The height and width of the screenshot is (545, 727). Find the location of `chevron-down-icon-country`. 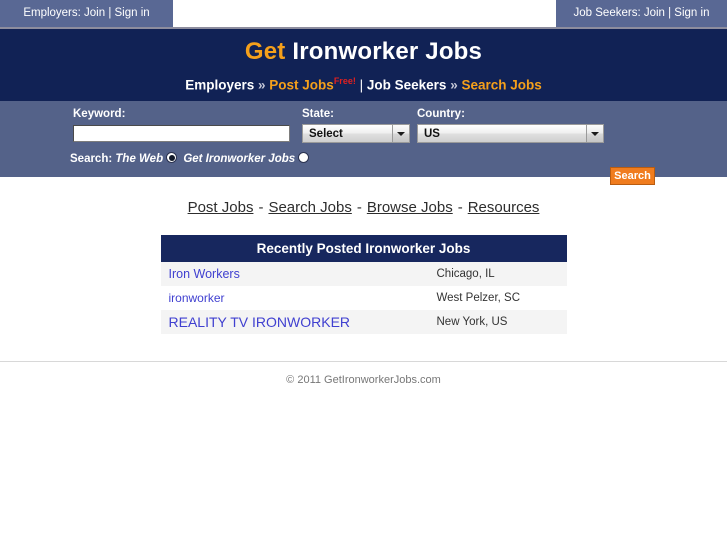

chevron-down-icon-country is located at coordinates (594, 133).